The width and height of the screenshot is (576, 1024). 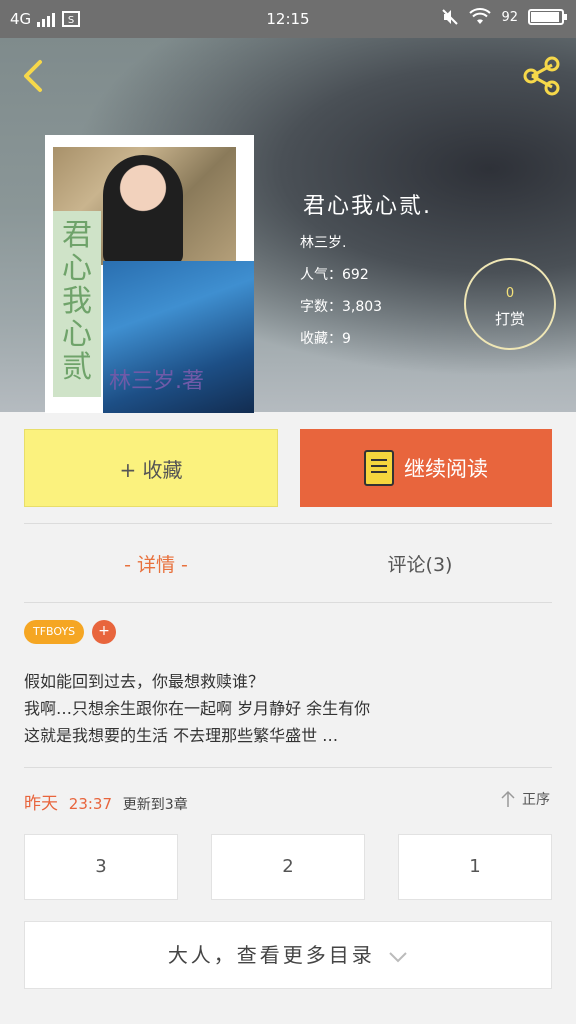 What do you see at coordinates (341, 307) in the screenshot?
I see `book-word-count: 字数：3,803` at bounding box center [341, 307].